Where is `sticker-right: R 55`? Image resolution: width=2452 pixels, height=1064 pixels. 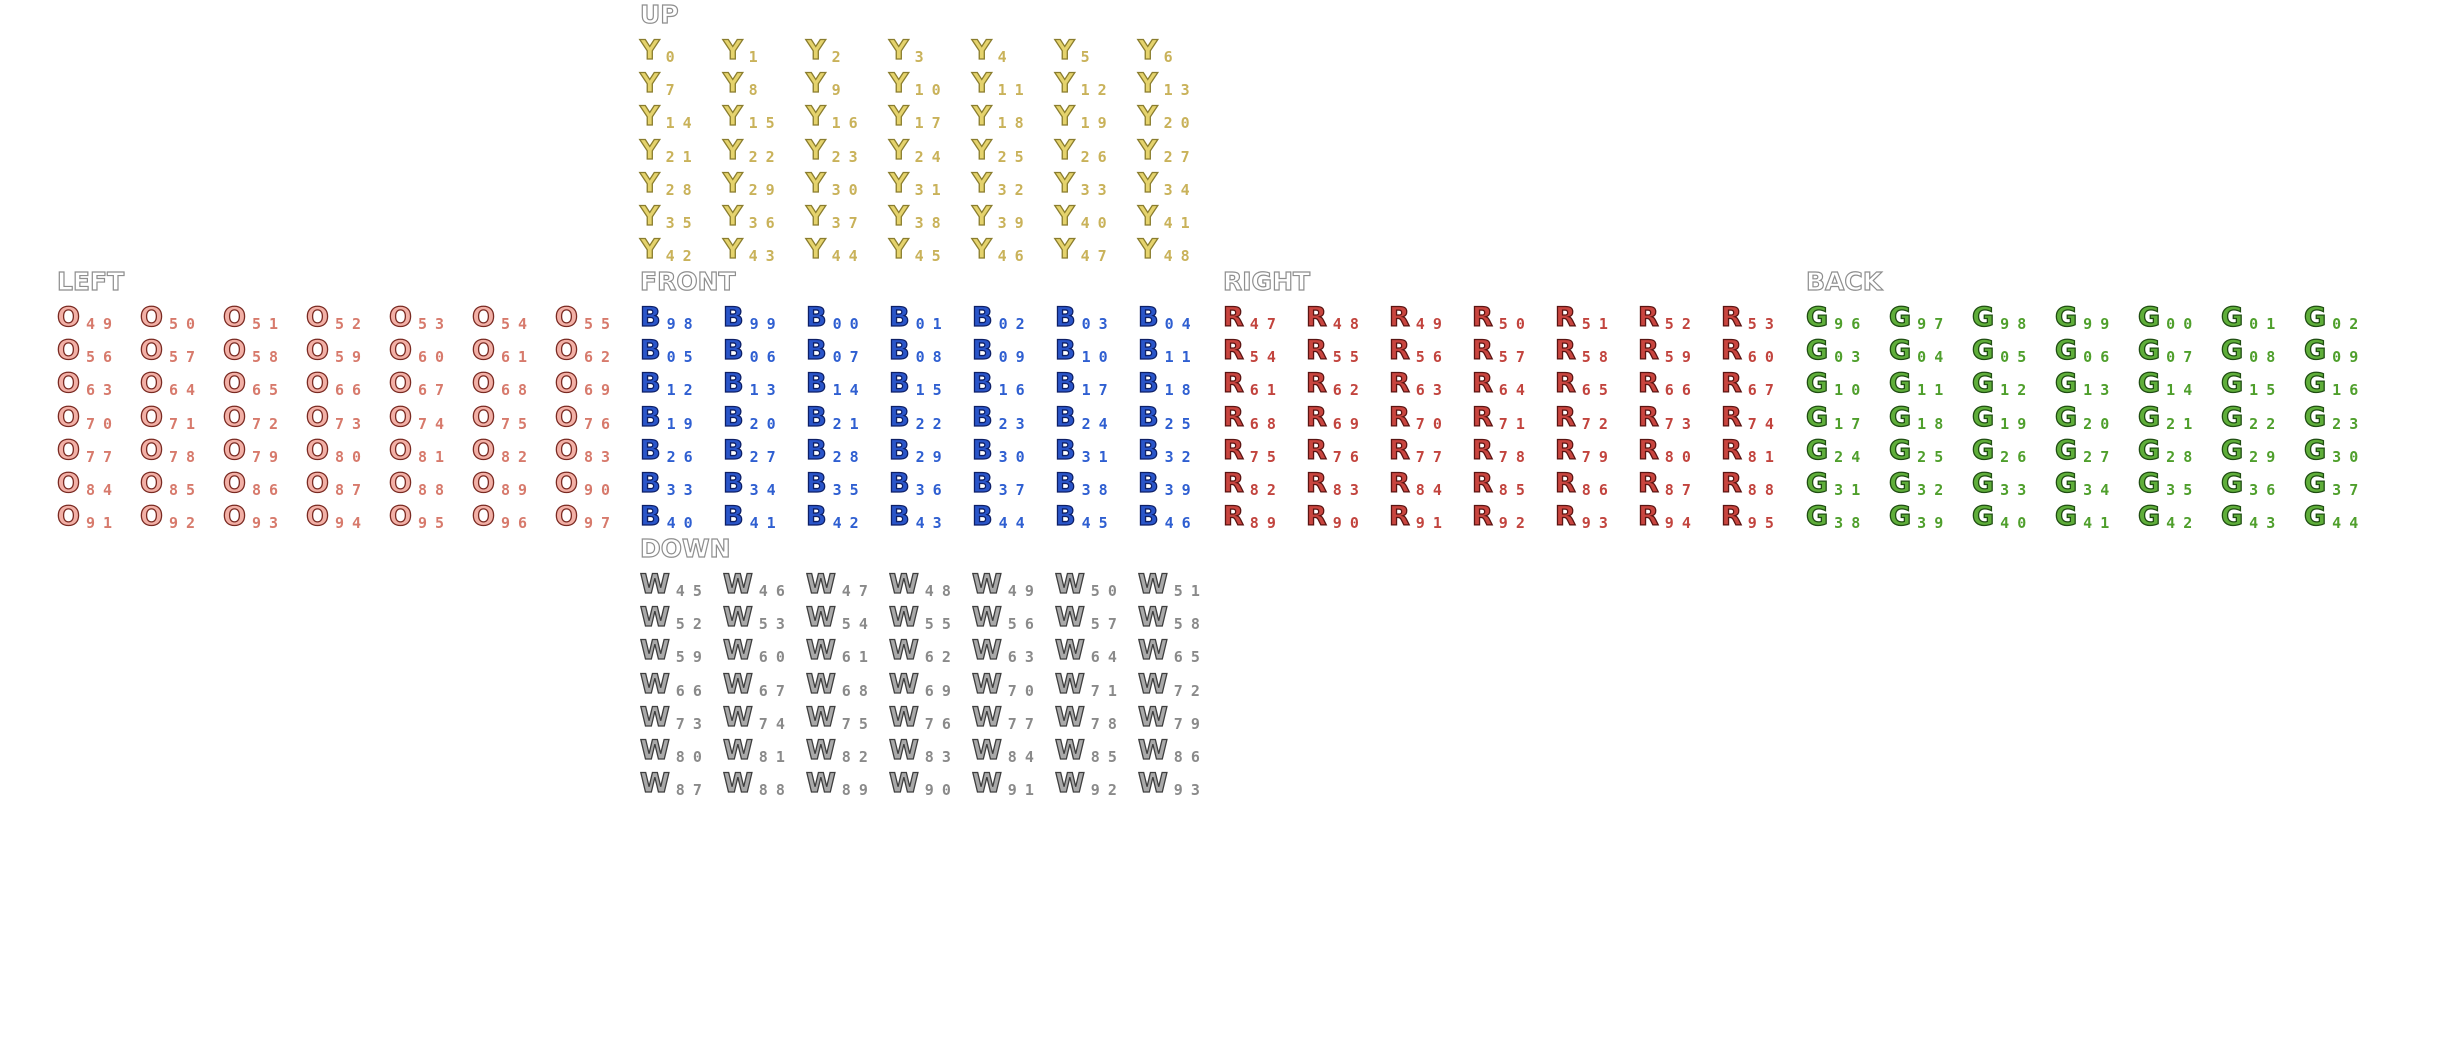
sticker-right: R 55 is located at coordinates (1340, 351).